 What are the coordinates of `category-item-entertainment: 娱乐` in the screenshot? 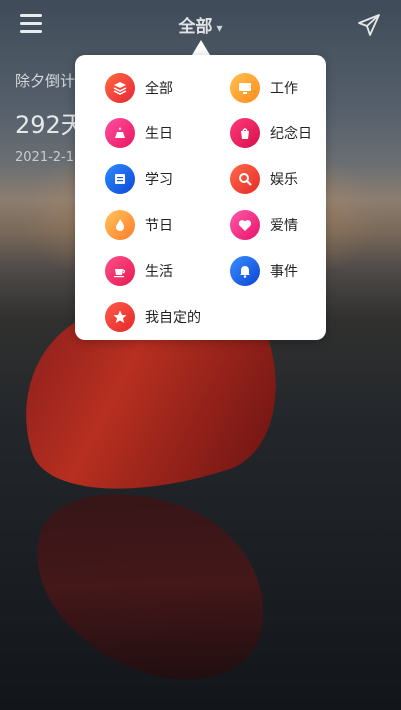 It's located at (264, 179).